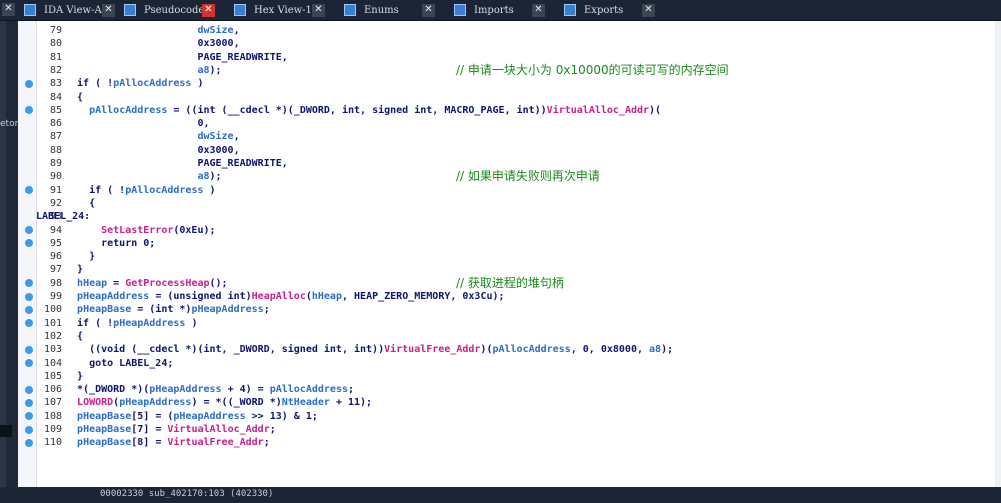 This screenshot has width=1001, height=503. I want to click on line-number: 84, so click(55, 97).